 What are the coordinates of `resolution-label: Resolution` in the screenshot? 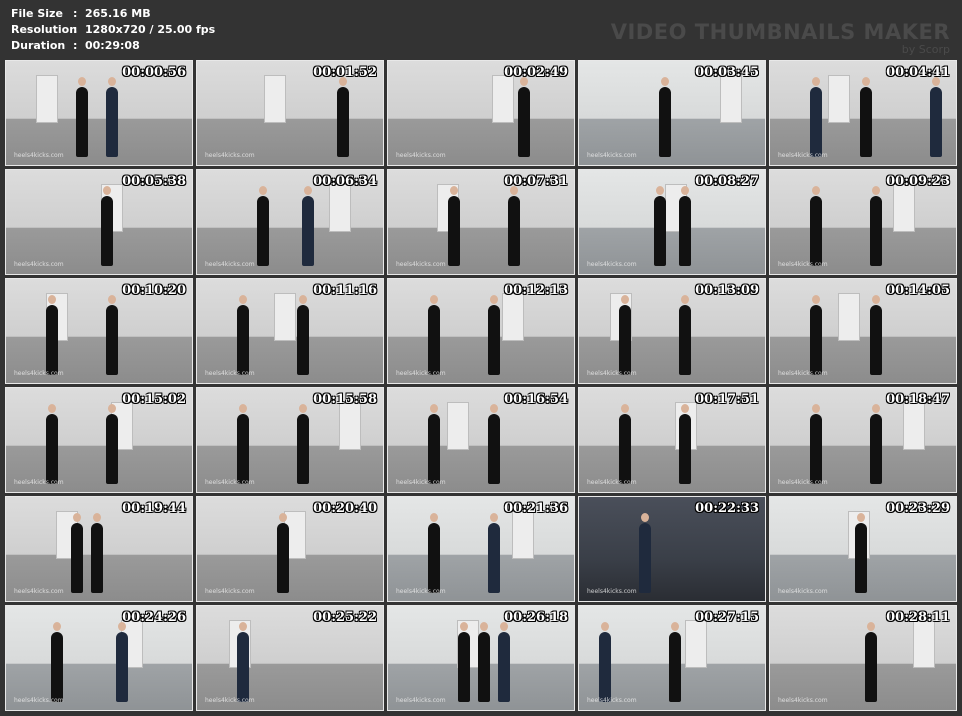 It's located at (44, 29).